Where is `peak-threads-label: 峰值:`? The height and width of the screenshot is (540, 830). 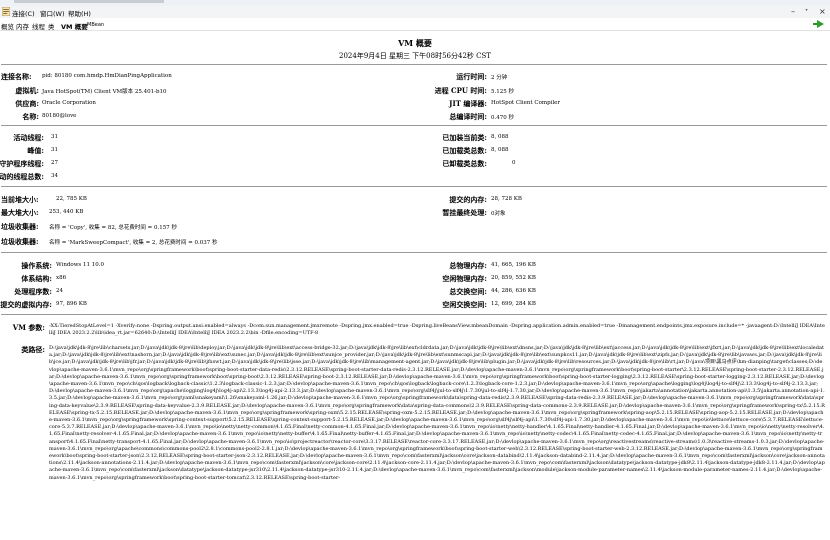 peak-threads-label: 峰值: is located at coordinates (35, 150).